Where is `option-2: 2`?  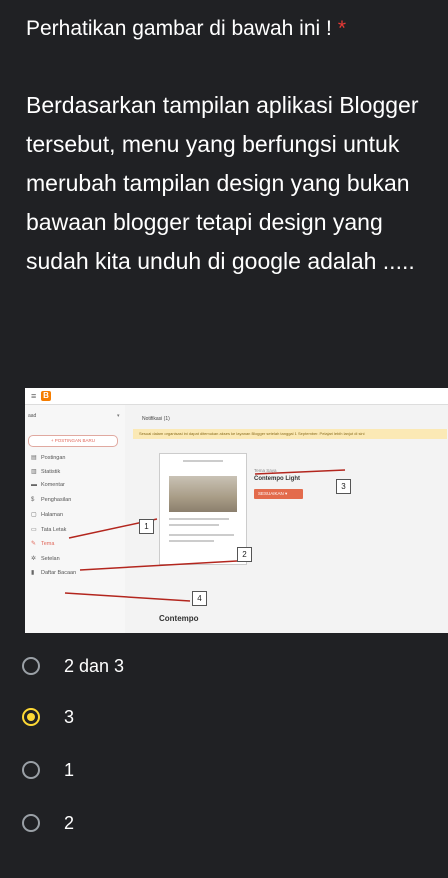
option-2: 2 is located at coordinates (222, 823).